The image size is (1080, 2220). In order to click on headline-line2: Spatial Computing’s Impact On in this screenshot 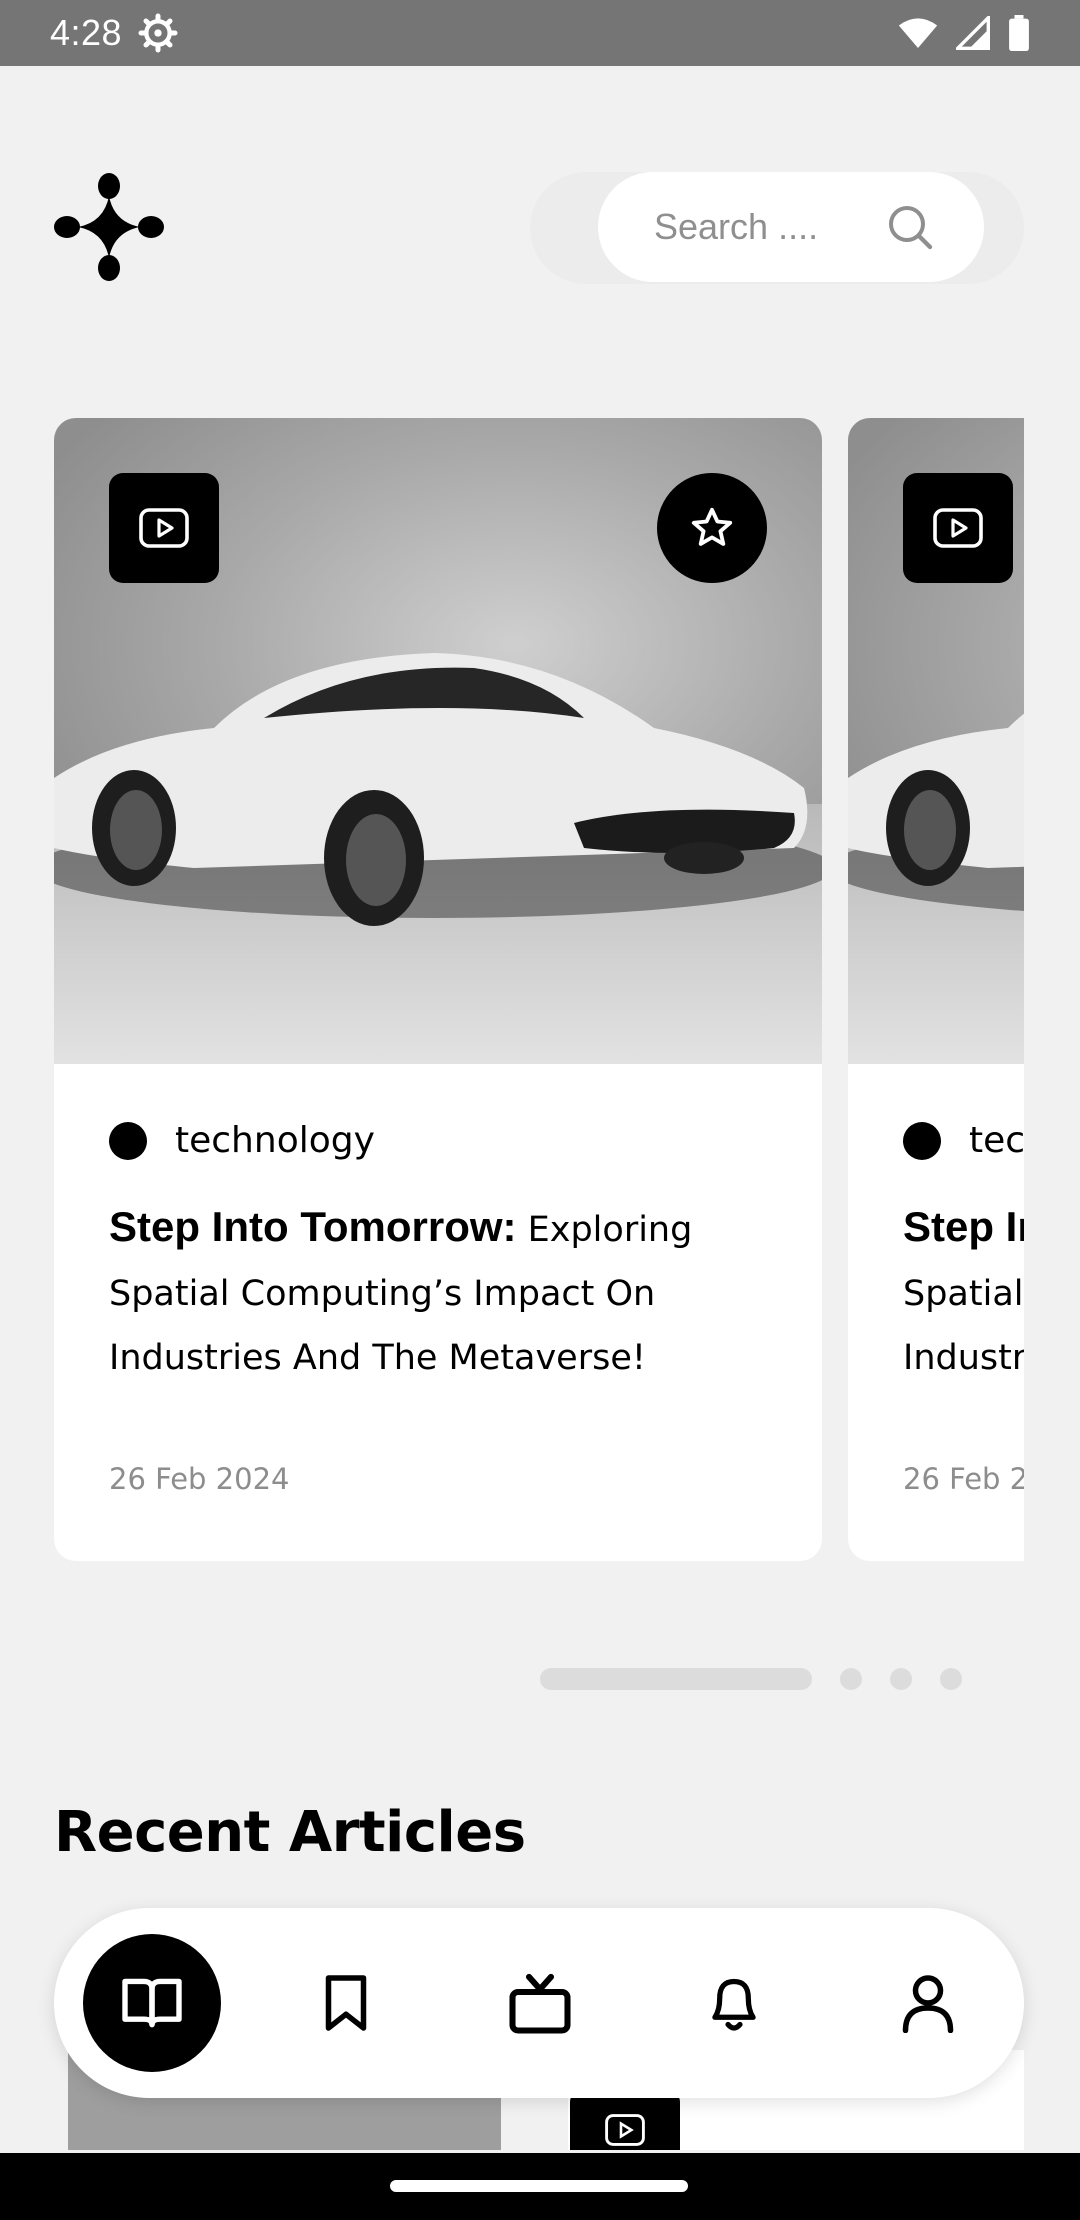, I will do `click(382, 1294)`.